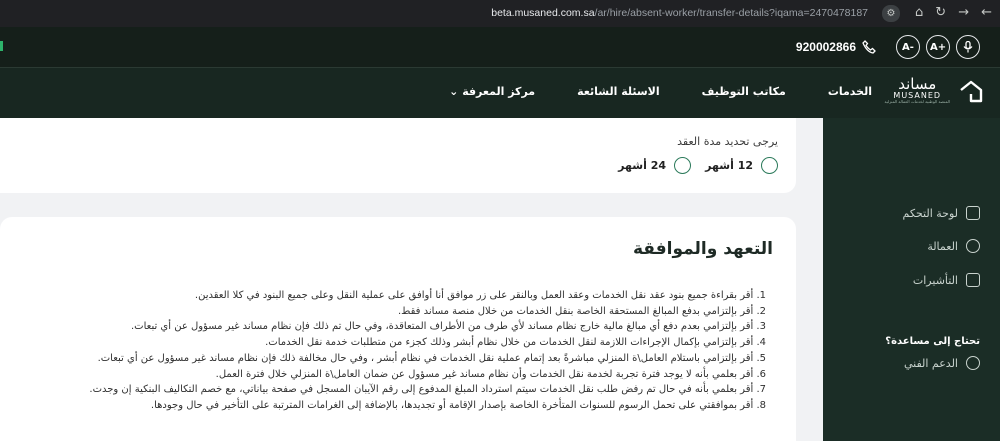  What do you see at coordinates (727, 141) in the screenshot?
I see `contract-duration-prompt: يرجى تحديد مدة العقد` at bounding box center [727, 141].